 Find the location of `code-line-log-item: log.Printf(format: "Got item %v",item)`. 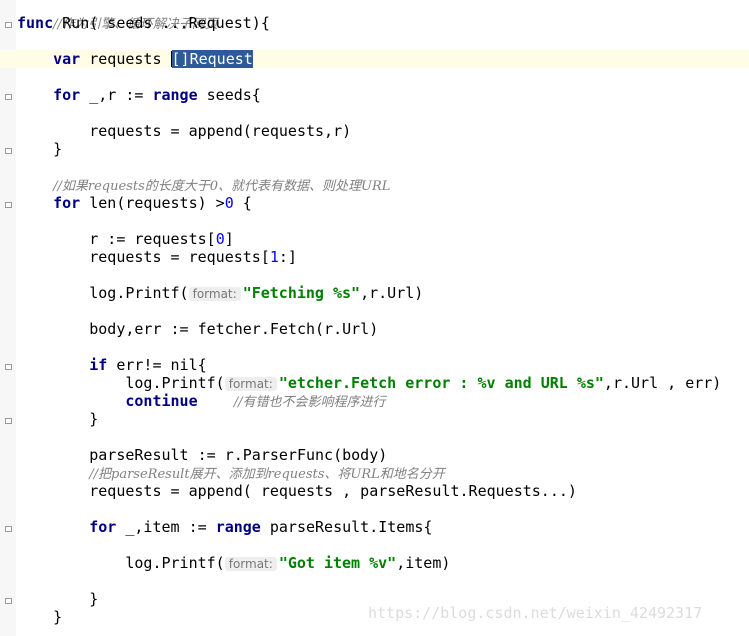

code-line-log-item: log.Printf(format: "Got item %v",item) is located at coordinates (383, 563).